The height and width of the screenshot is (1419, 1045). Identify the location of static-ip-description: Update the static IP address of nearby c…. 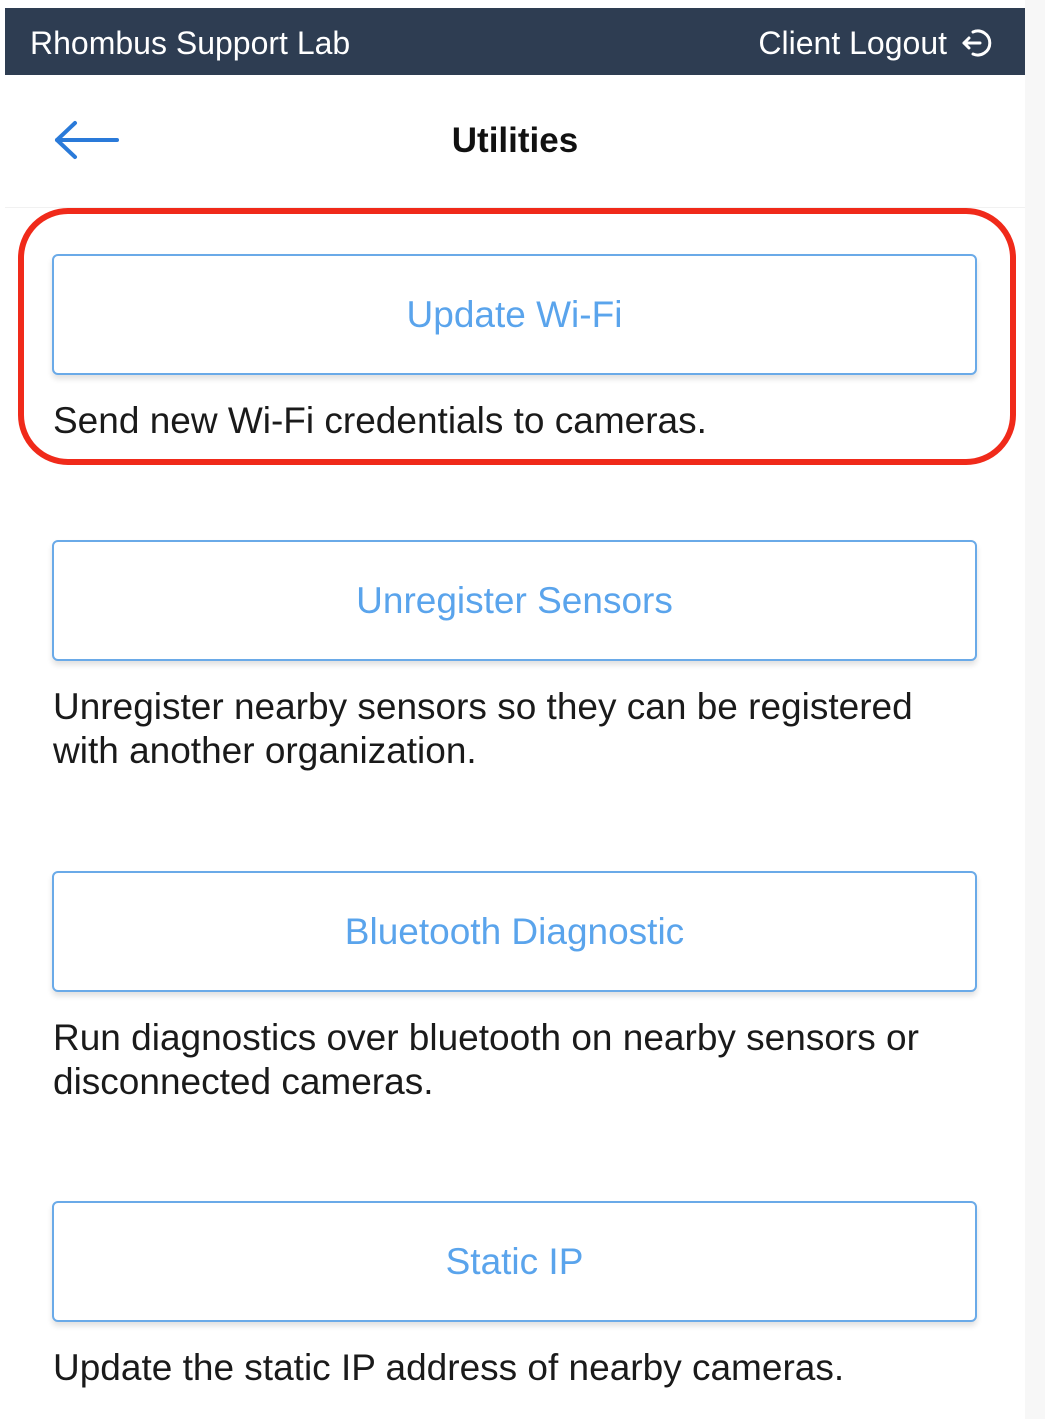
(449, 1367).